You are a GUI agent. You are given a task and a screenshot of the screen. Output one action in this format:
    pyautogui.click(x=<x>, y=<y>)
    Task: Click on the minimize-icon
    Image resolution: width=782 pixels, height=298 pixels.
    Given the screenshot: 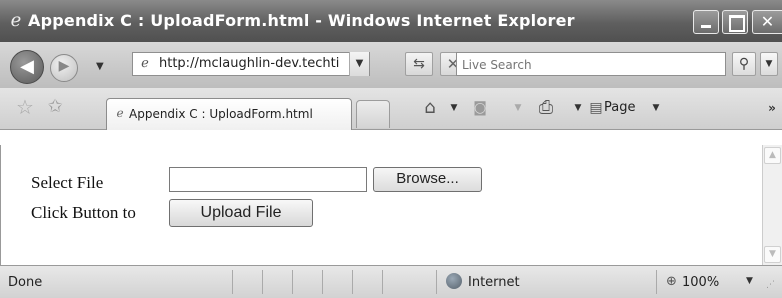 What is the action you would take?
    pyautogui.click(x=706, y=26)
    